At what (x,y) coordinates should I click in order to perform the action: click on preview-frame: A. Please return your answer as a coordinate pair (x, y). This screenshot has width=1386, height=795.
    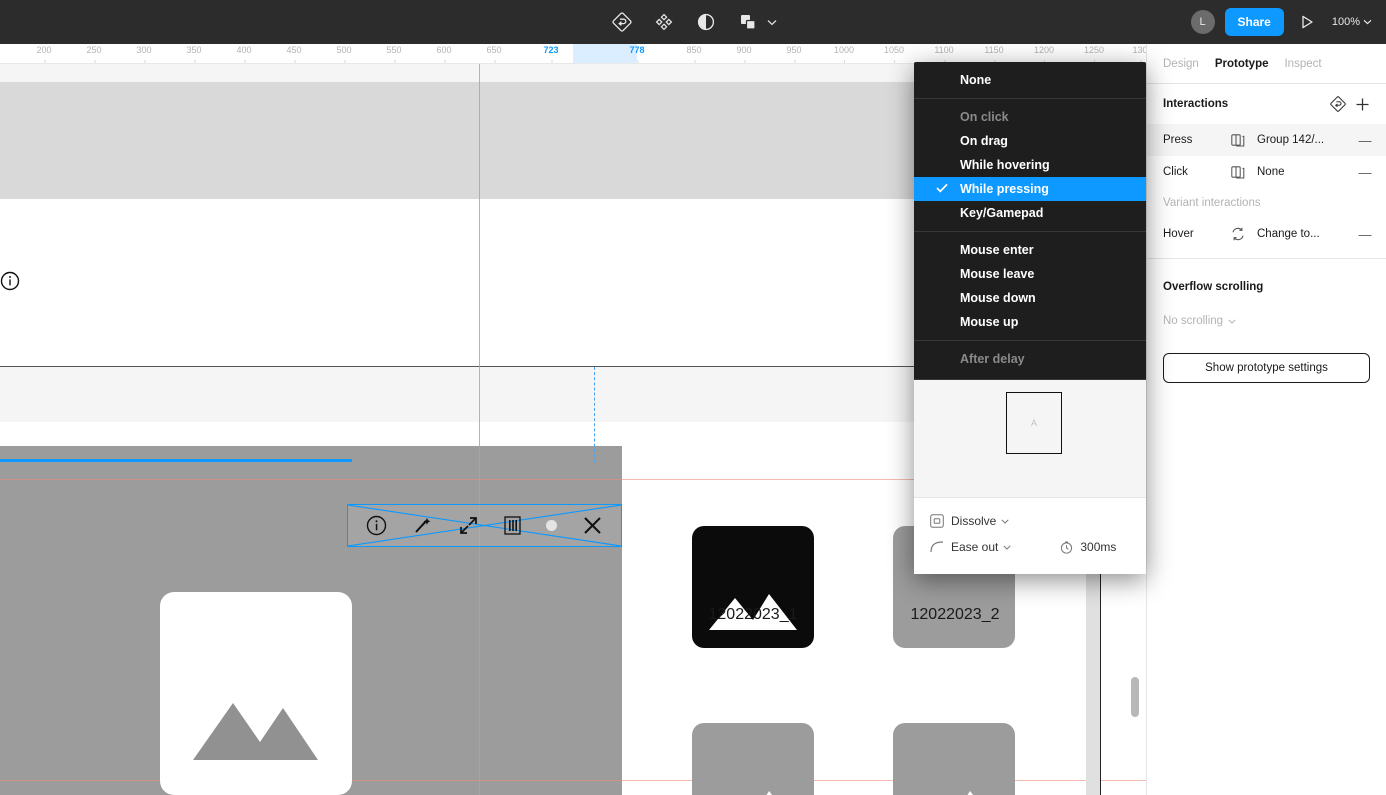
    Looking at the image, I should click on (1034, 423).